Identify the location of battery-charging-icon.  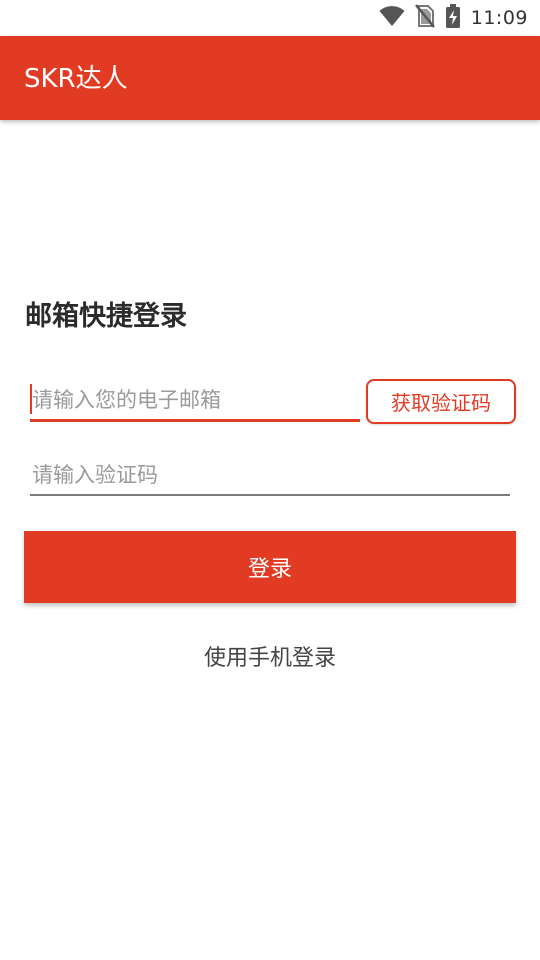
(453, 18).